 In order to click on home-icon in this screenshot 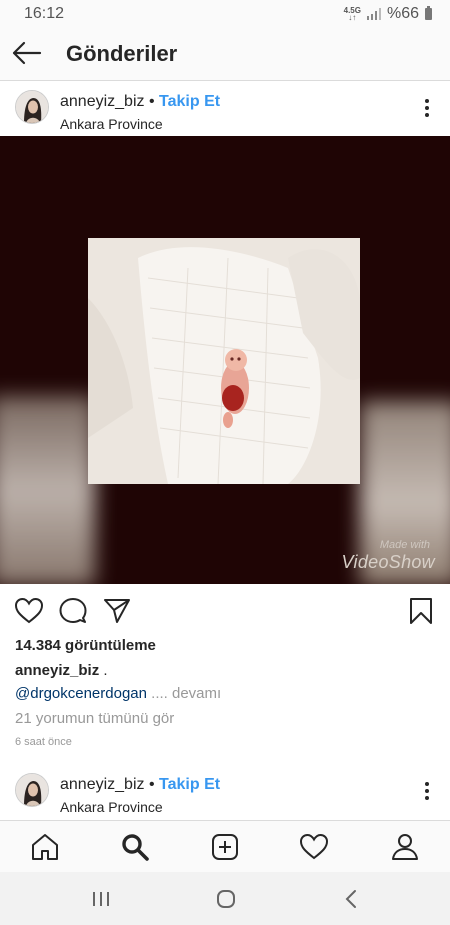, I will do `click(45, 847)`.